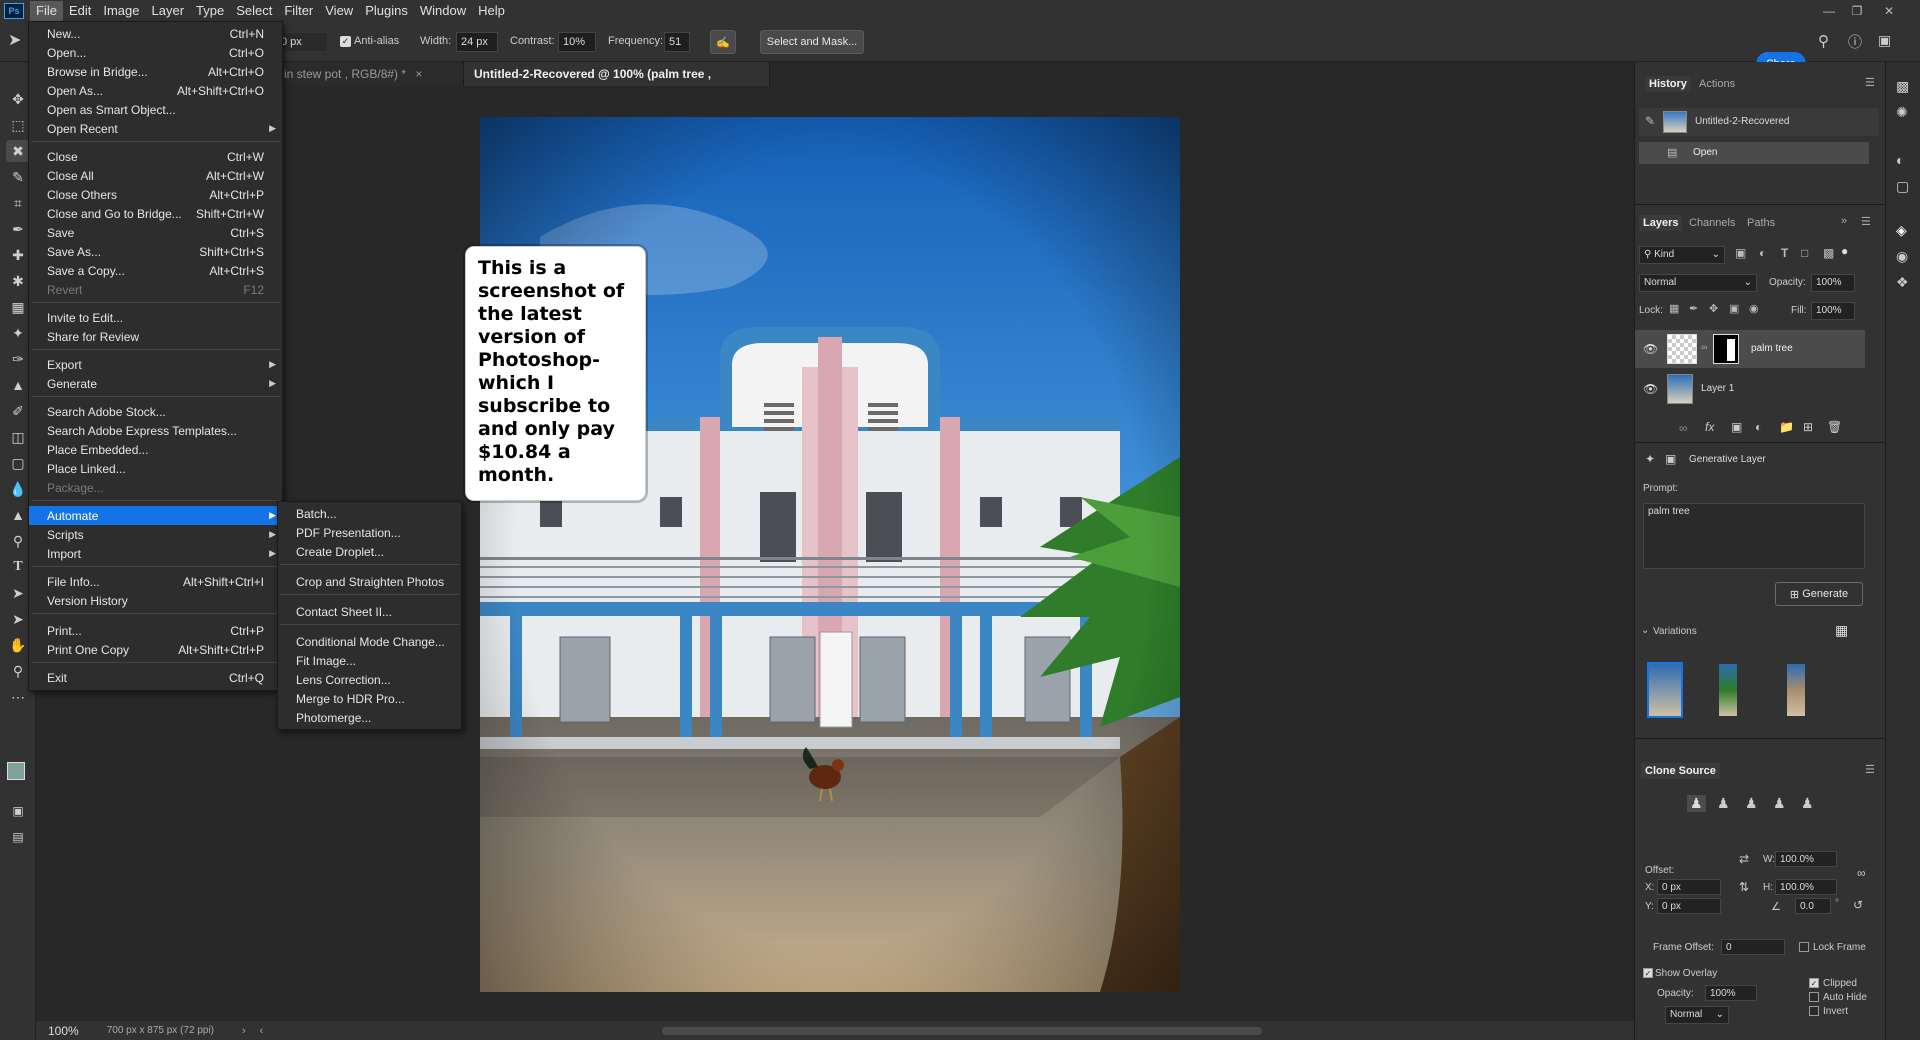 This screenshot has height=1040, width=1920. Describe the element at coordinates (1709, 427) in the screenshot. I see `fx-icon: fx` at that location.